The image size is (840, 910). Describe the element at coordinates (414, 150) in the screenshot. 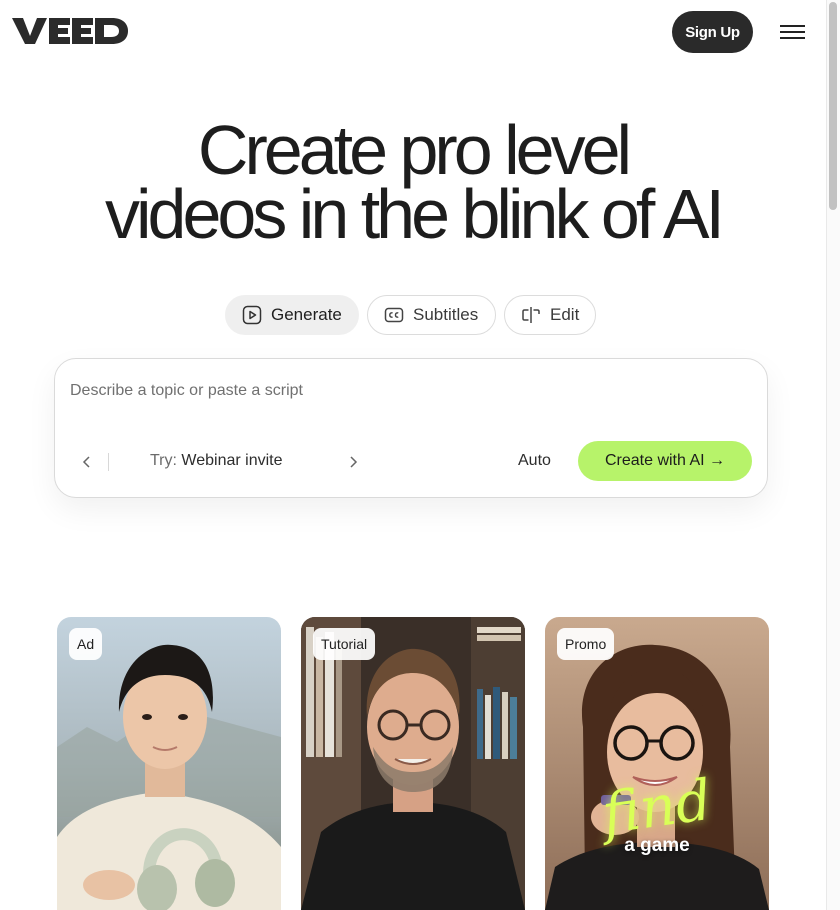

I see `hero-title-line-1: Create pro level` at that location.